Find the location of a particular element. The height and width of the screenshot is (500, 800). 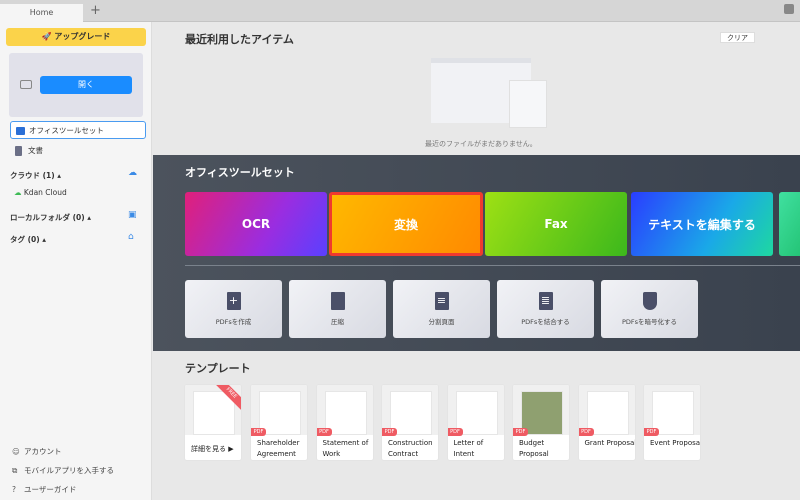

mobile-app-link: ⧉ モバイルアプリを入手する is located at coordinates (63, 470).